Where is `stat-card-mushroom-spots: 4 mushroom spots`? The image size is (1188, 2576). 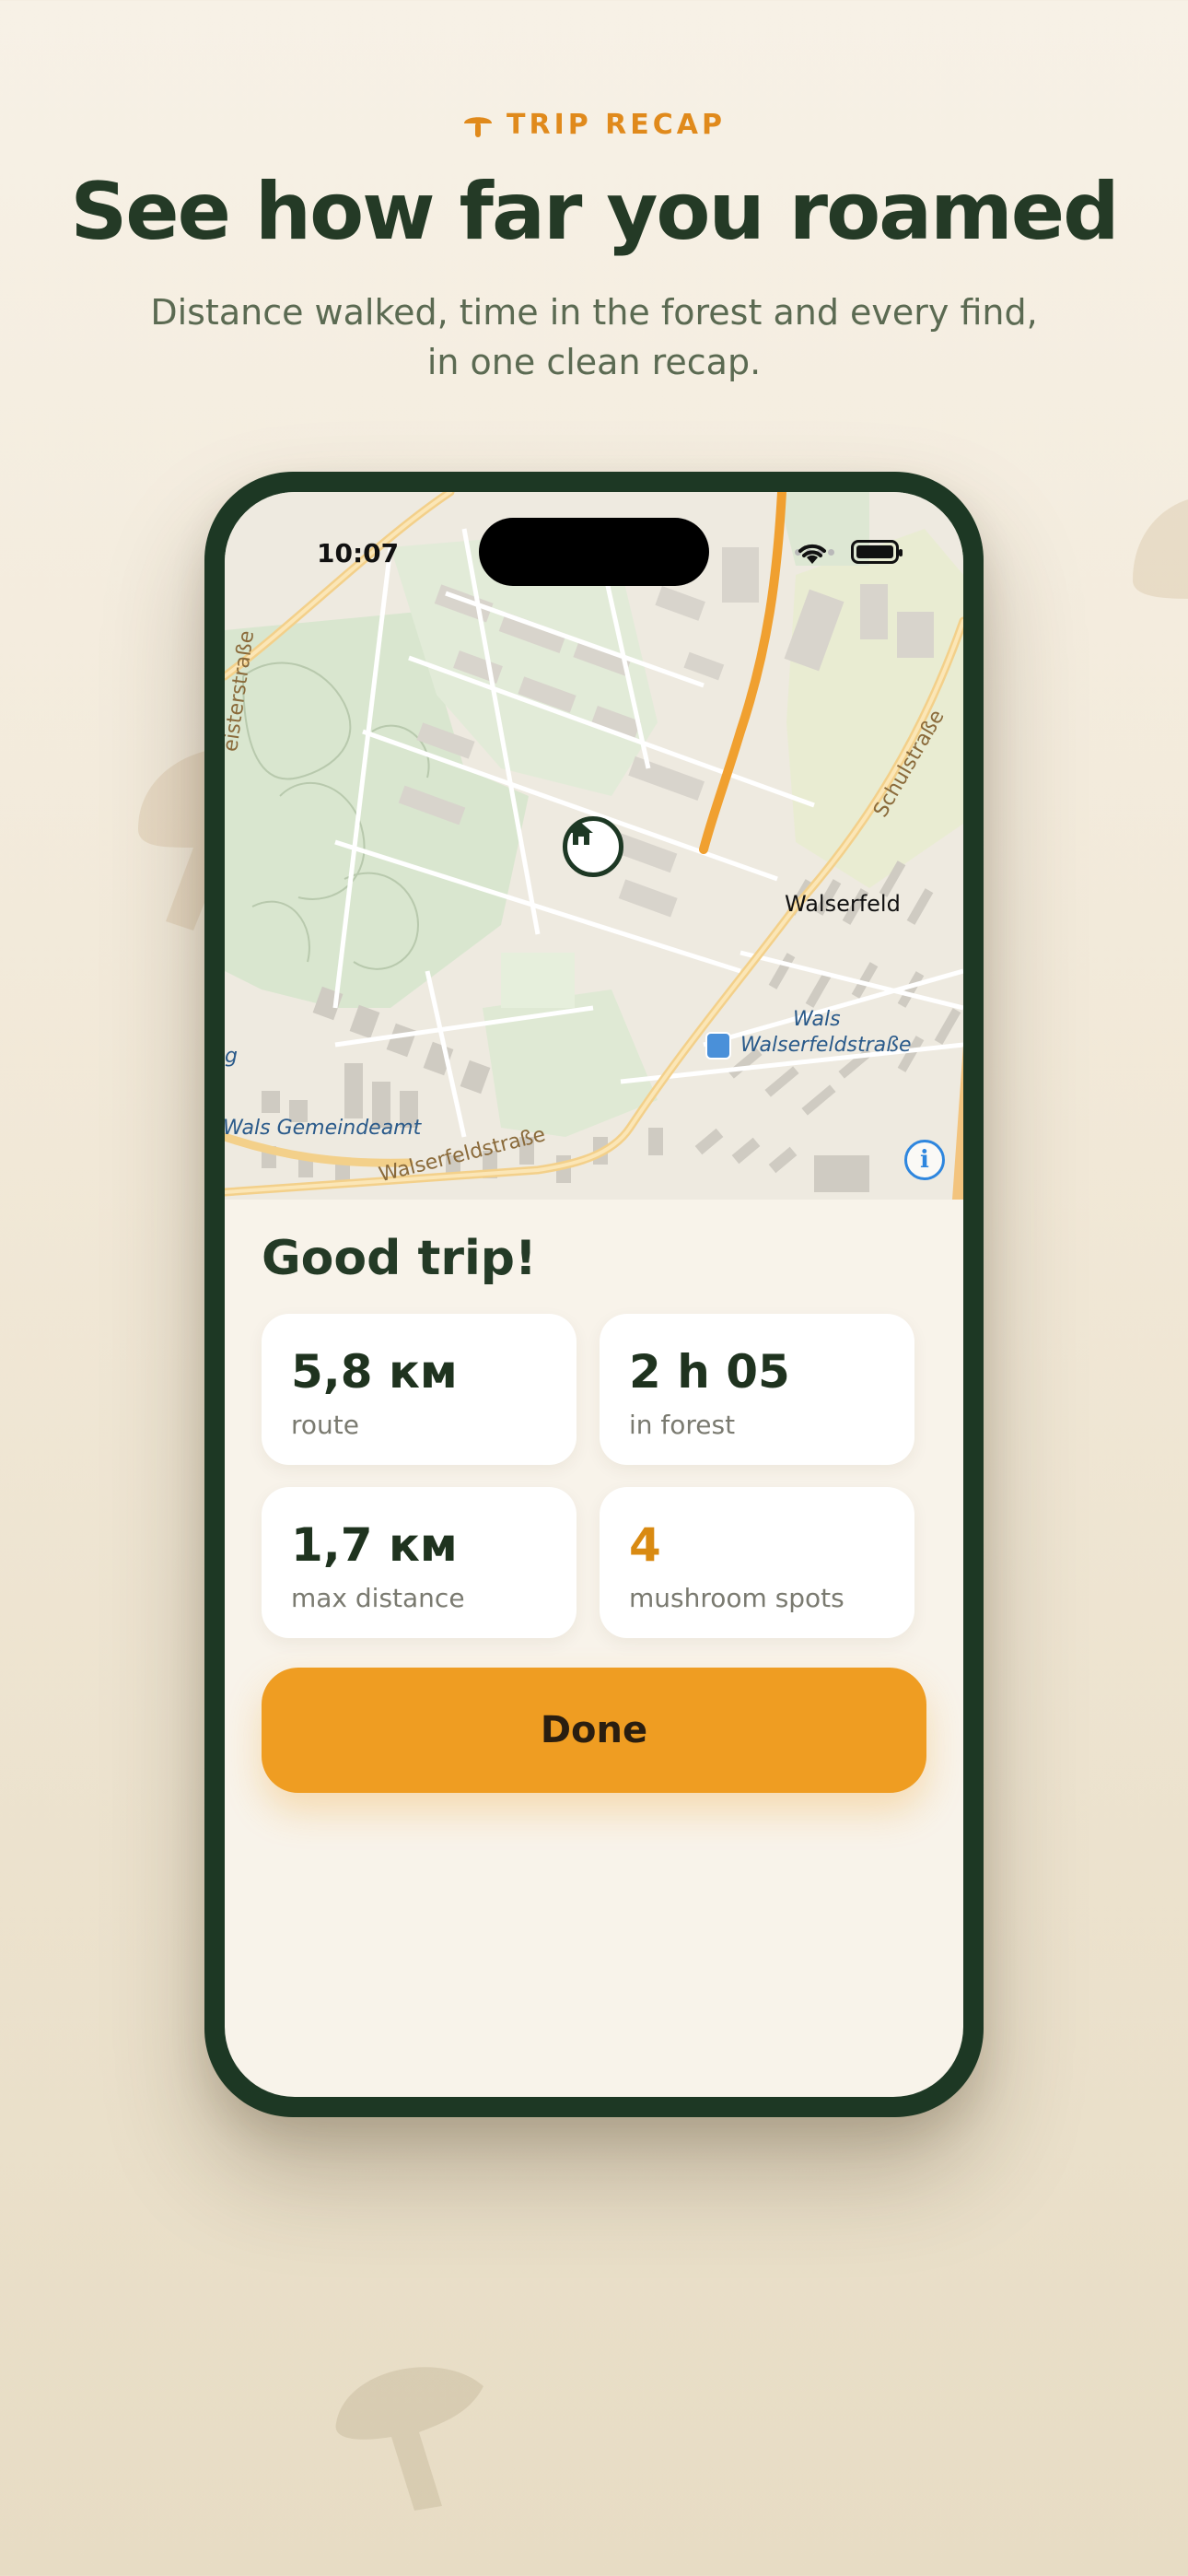 stat-card-mushroom-spots: 4 mushroom spots is located at coordinates (757, 1562).